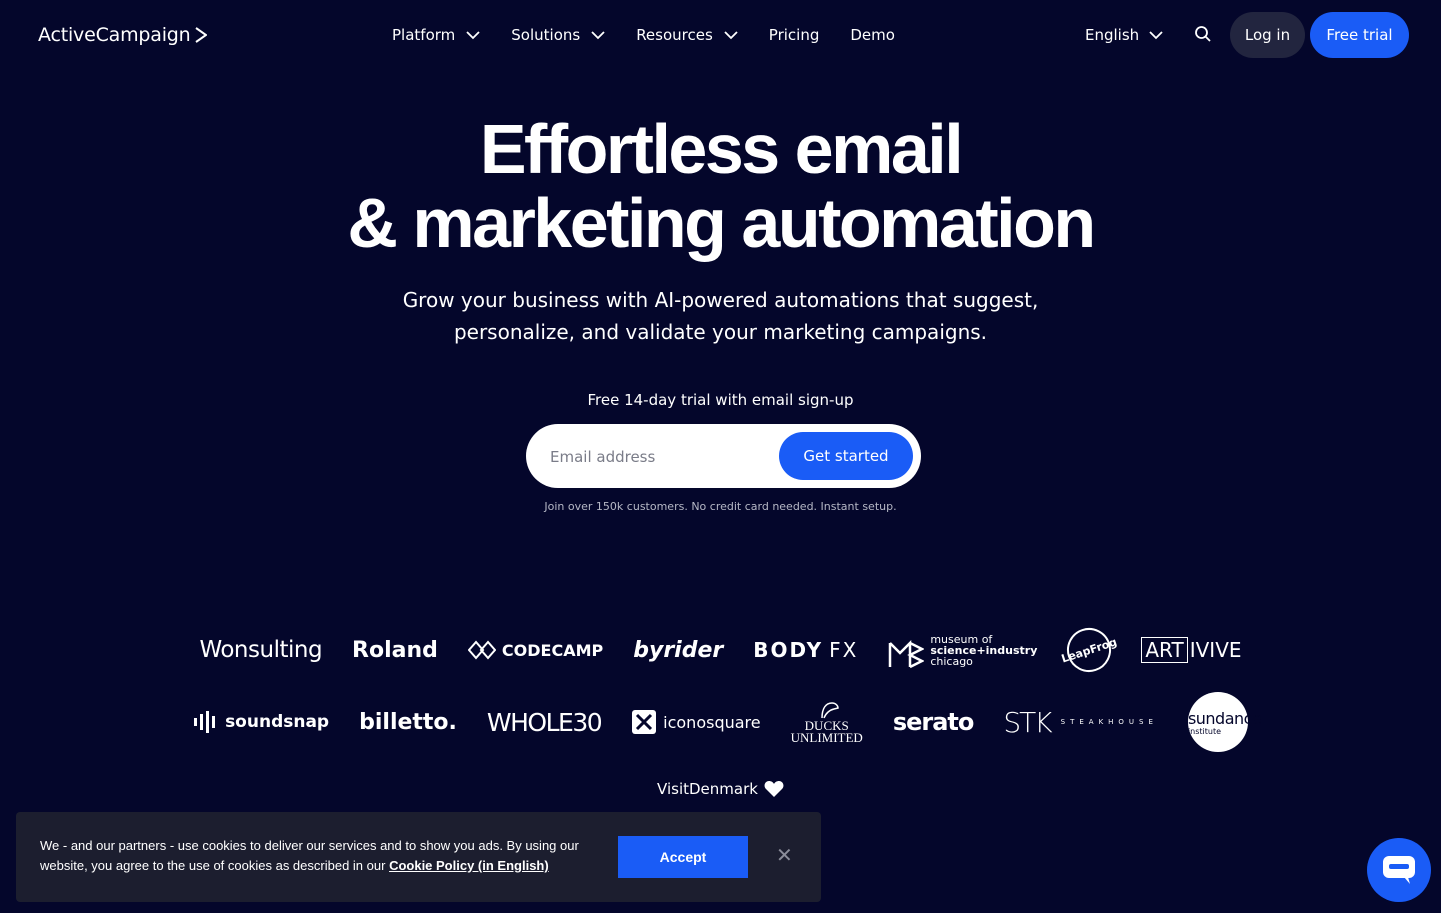  I want to click on artivive-text-1: ART, so click(1164, 650).